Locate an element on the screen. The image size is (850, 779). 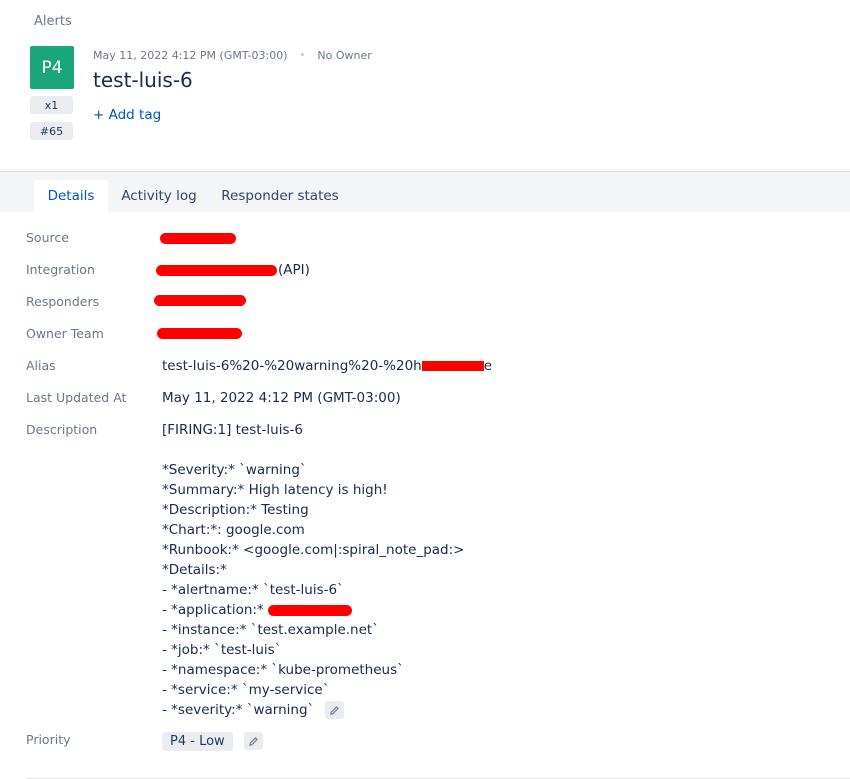
priority-value: P4 - Low is located at coordinates (197, 741).